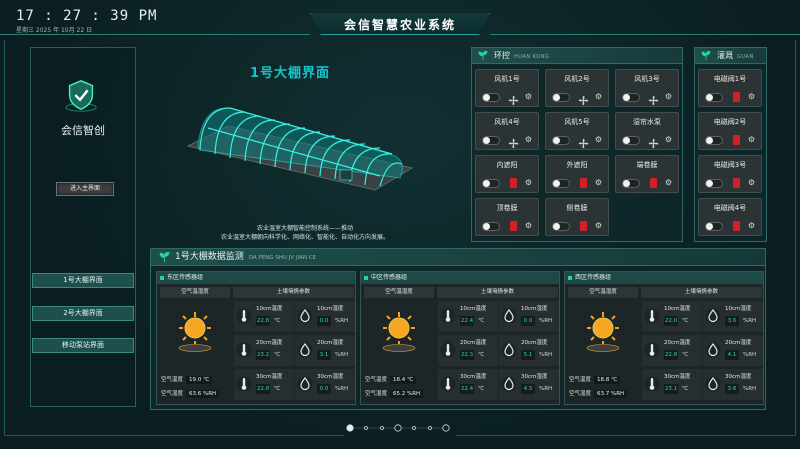 Image resolution: width=800 pixels, height=449 pixels. What do you see at coordinates (290, 73) in the screenshot?
I see `greenhouse-title: 1号大棚界面` at bounding box center [290, 73].